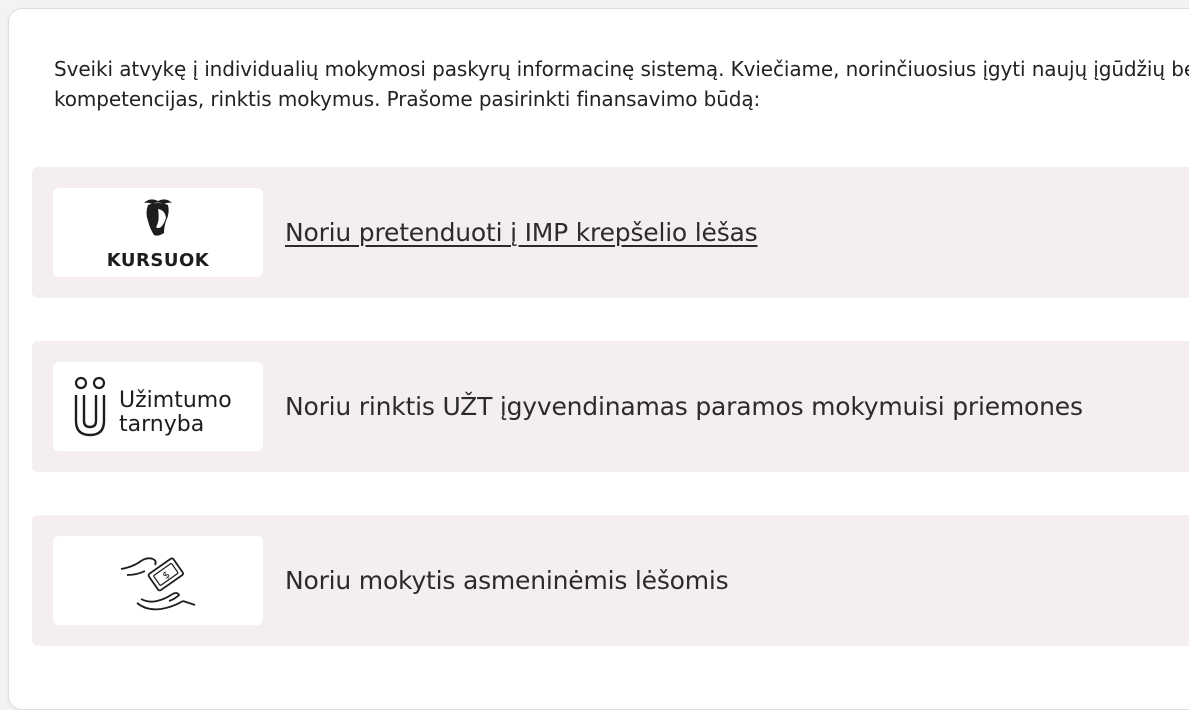 Image resolution: width=1189 pixels, height=710 pixels. What do you see at coordinates (175, 400) in the screenshot?
I see `uzt-logo-text-1: Užimtumo` at bounding box center [175, 400].